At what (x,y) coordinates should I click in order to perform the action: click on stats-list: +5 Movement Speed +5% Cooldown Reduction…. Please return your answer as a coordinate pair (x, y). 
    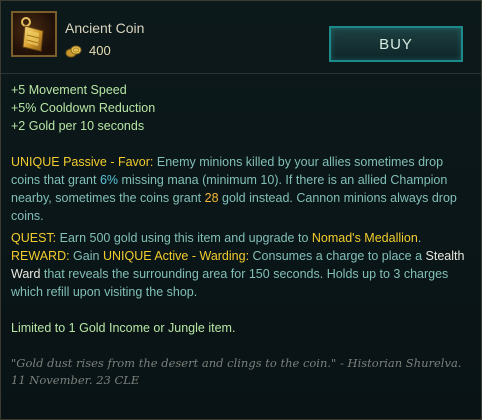
    Looking at the image, I should click on (242, 108).